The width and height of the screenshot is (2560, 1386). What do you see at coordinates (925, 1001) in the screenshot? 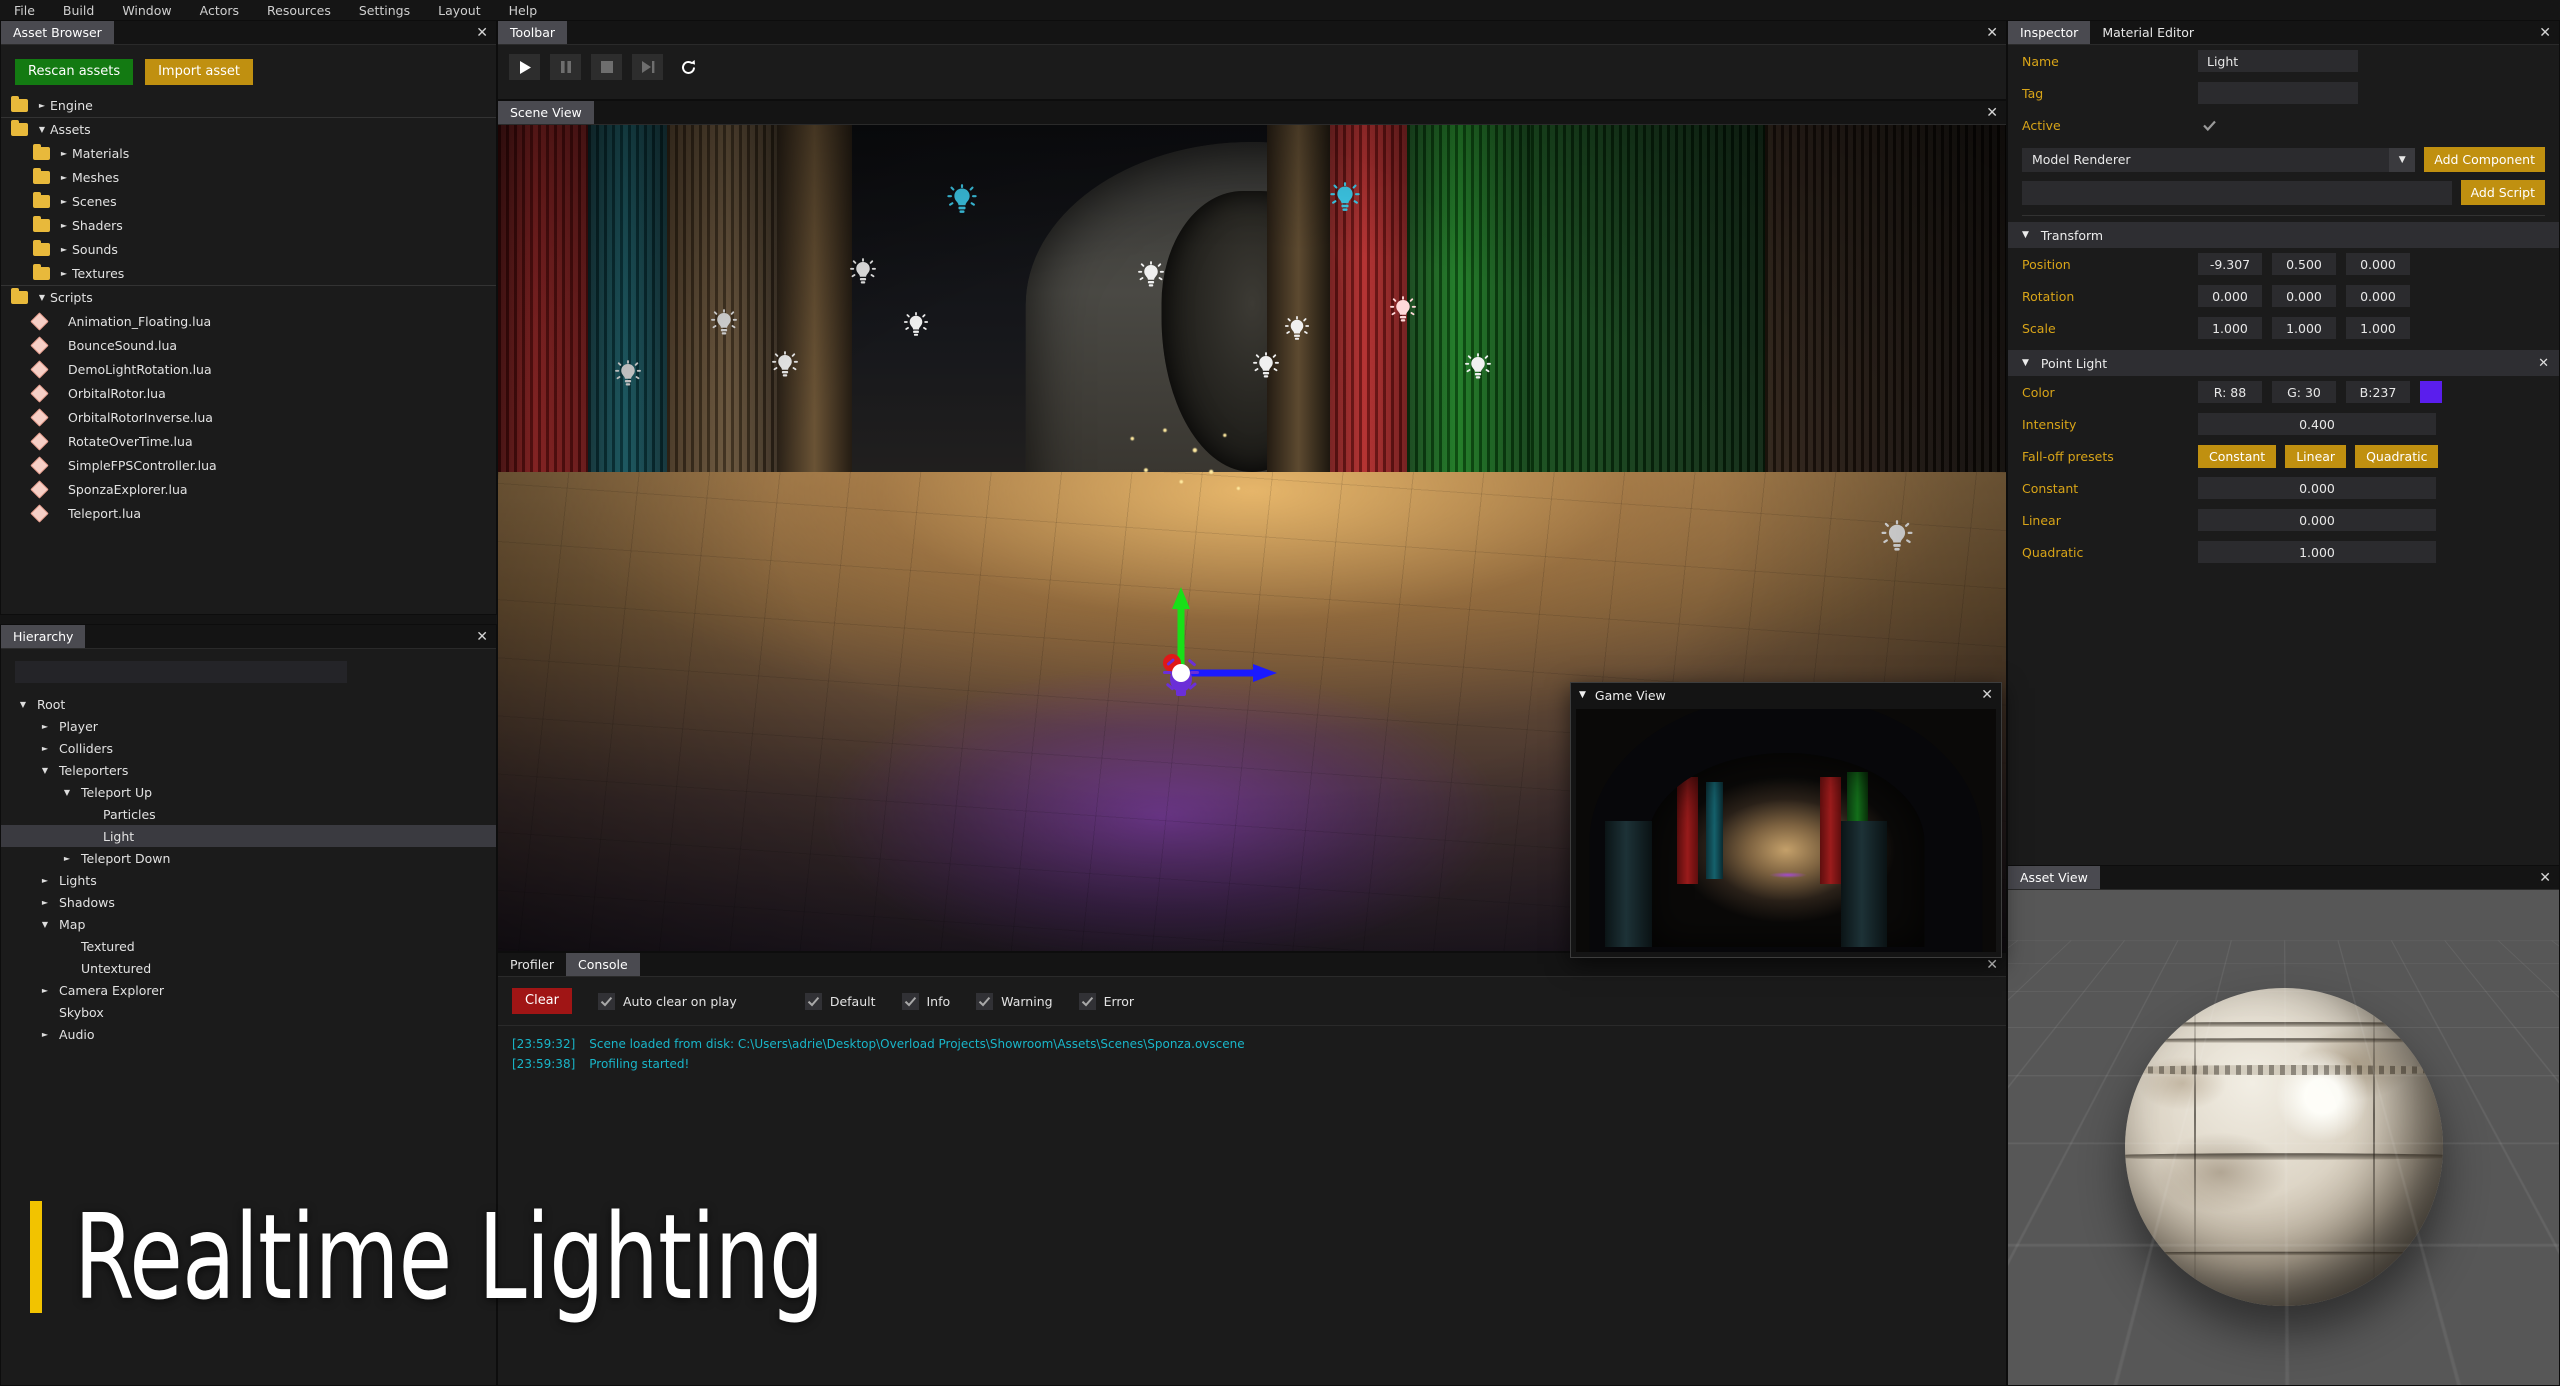
I see `console-filter-info: Info` at bounding box center [925, 1001].